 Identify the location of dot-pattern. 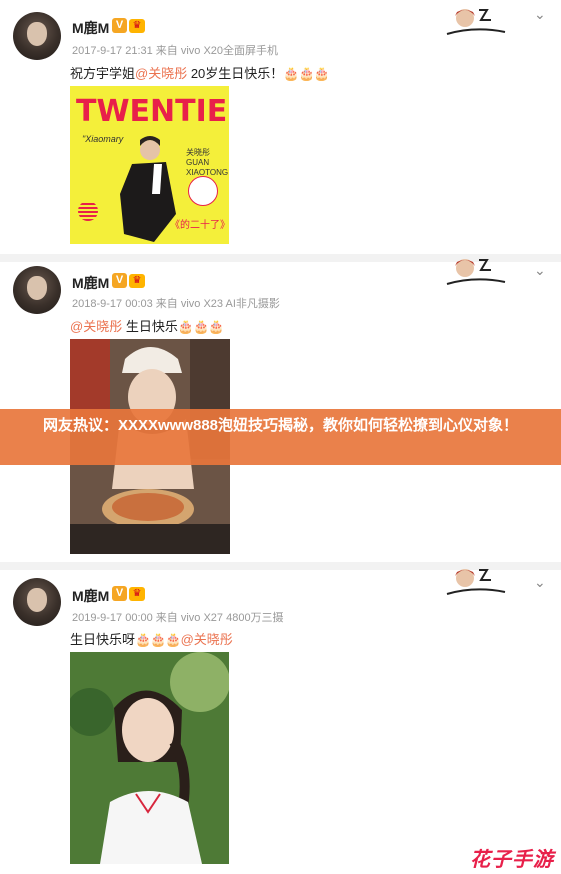
(88, 211).